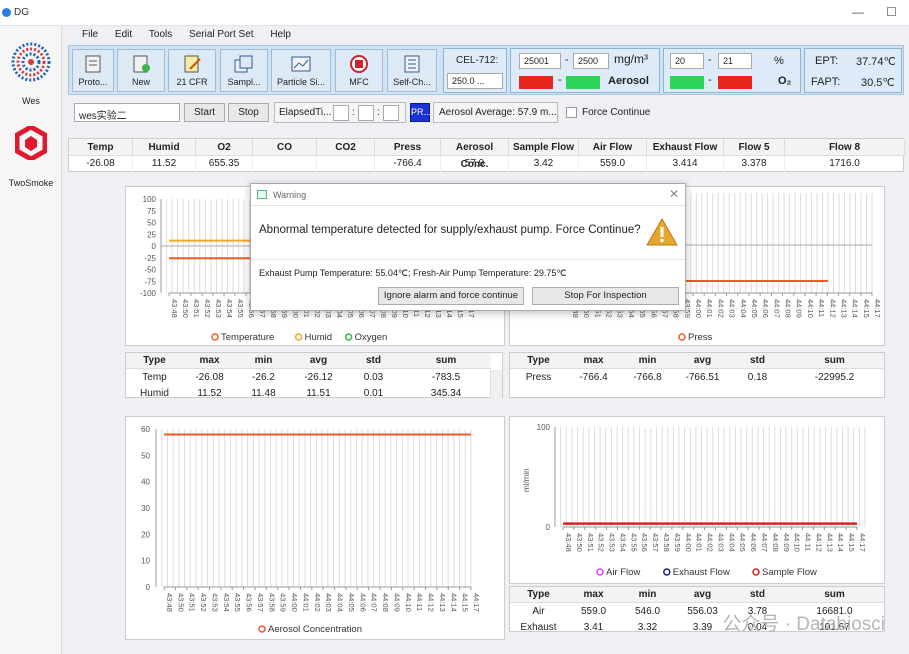 Image resolution: width=909 pixels, height=654 pixels. What do you see at coordinates (90, 34) in the screenshot?
I see `menu-file: File` at bounding box center [90, 34].